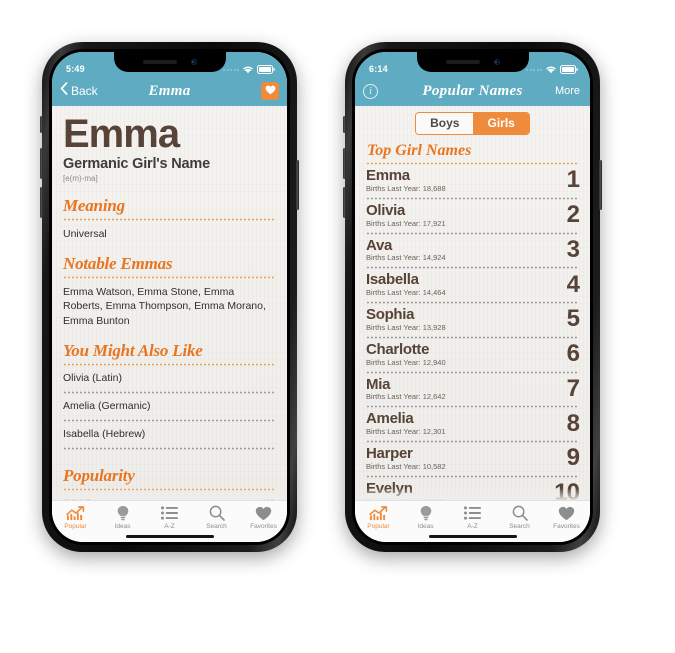 This screenshot has width=675, height=653. Describe the element at coordinates (344, 202) in the screenshot. I see `volume-down-button-right` at that location.